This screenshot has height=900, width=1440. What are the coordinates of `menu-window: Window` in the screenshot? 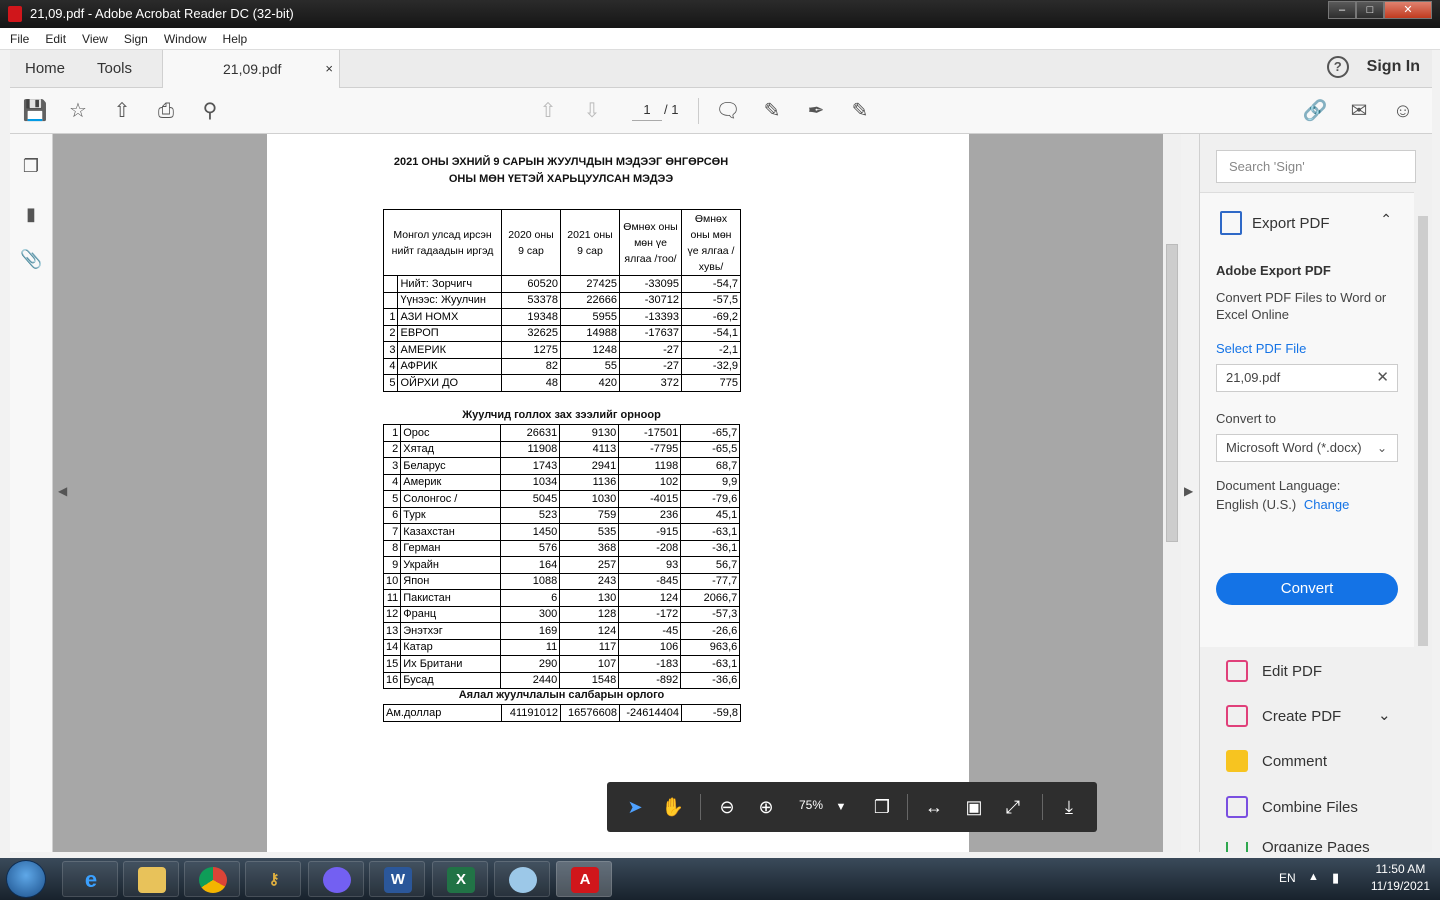 It's located at (183, 37).